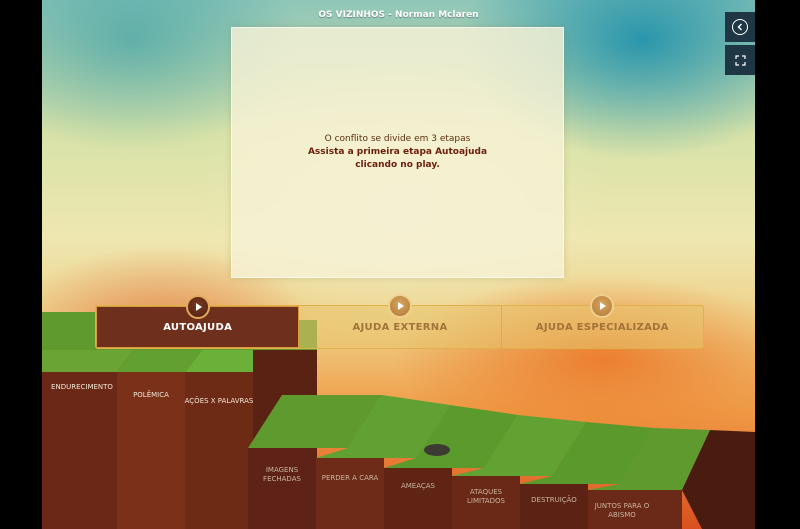 Image resolution: width=800 pixels, height=529 pixels. Describe the element at coordinates (219, 401) in the screenshot. I see `step-label-acoes-palavras: AÇÕES x PALAVRAS` at that location.